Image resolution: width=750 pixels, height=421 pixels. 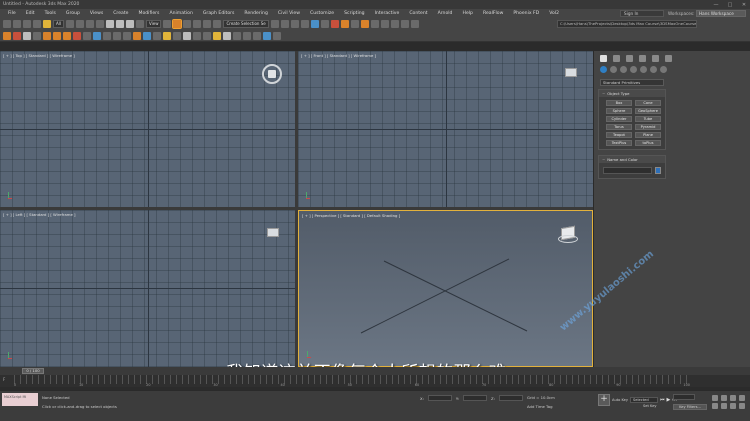 I want to click on link-icon, so click(x=27, y=24).